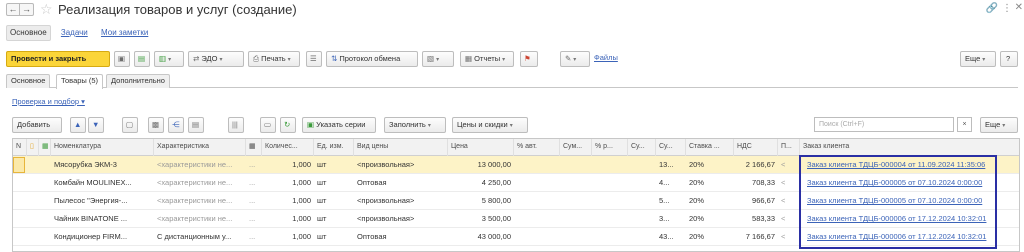  I want to click on move-down-button: ▼, so click(96, 125).